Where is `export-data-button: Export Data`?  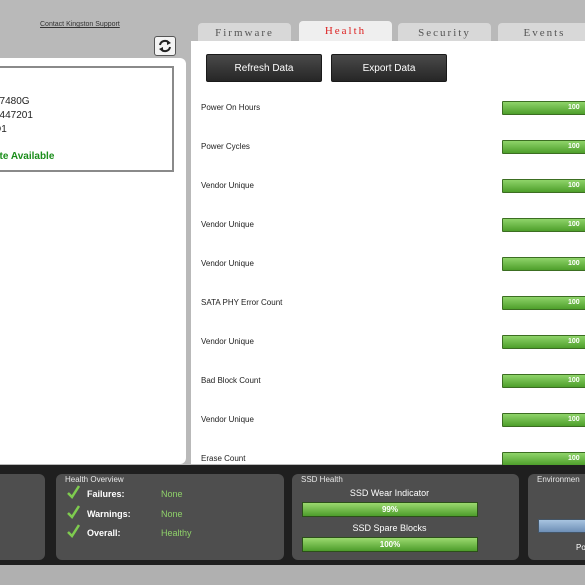
export-data-button: Export Data is located at coordinates (389, 68).